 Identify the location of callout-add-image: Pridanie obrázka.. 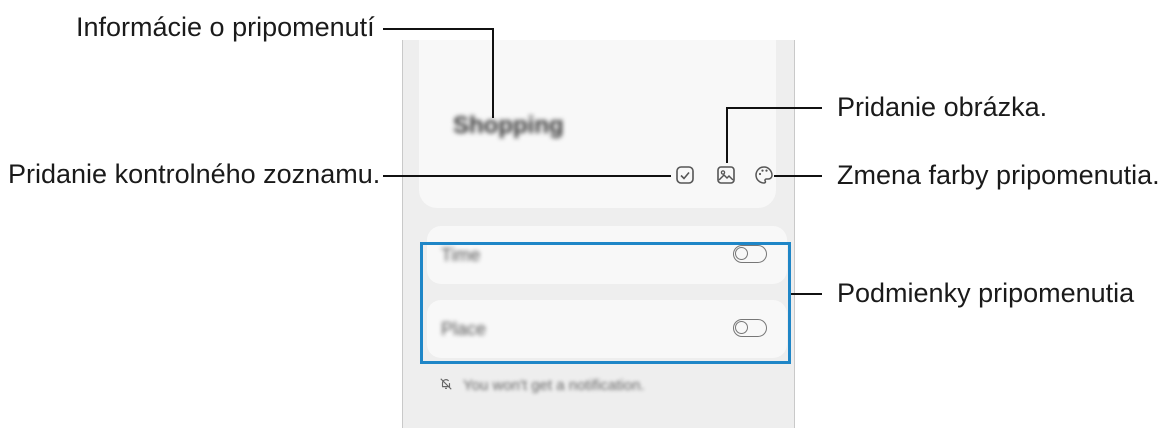
(942, 107).